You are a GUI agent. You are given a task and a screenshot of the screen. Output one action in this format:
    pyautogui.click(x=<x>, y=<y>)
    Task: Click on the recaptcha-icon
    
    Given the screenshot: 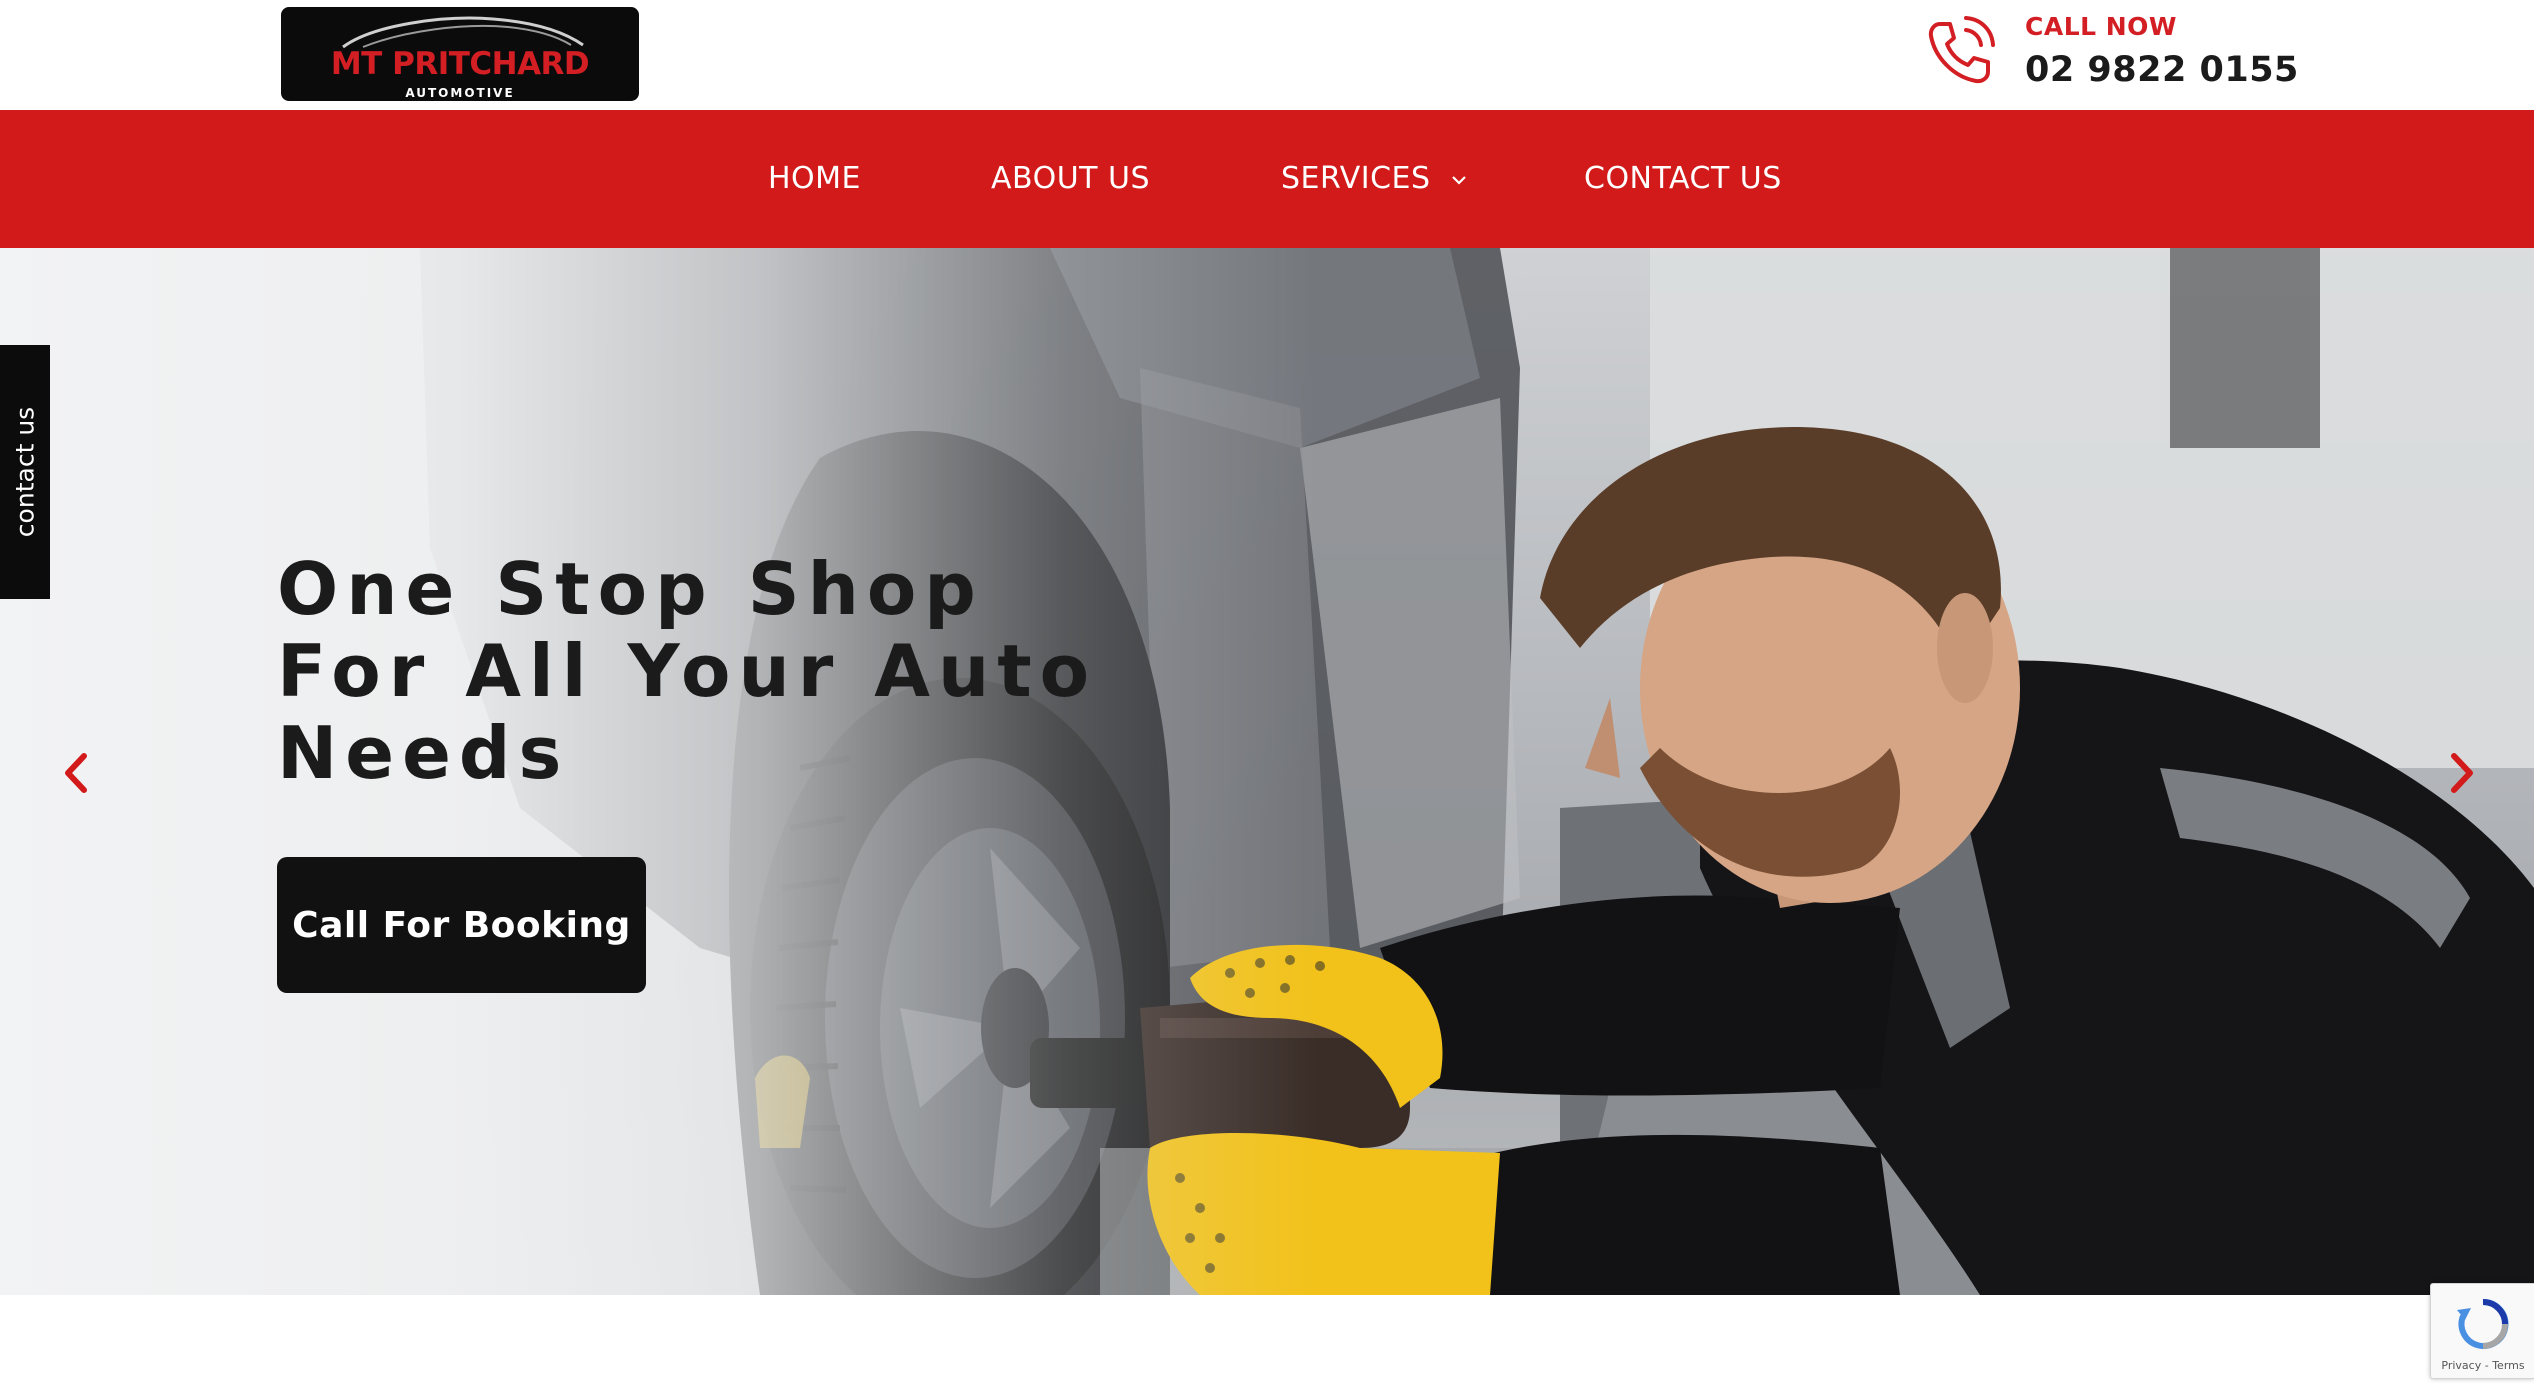 What is the action you would take?
    pyautogui.click(x=2483, y=1323)
    